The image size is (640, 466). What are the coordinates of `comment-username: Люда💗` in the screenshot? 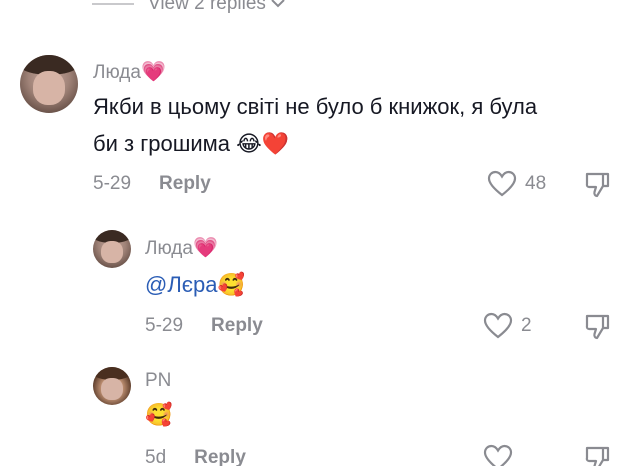 It's located at (129, 71).